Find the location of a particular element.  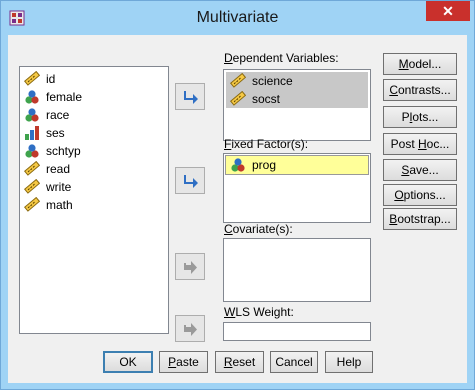

list-item: science is located at coordinates (297, 81).